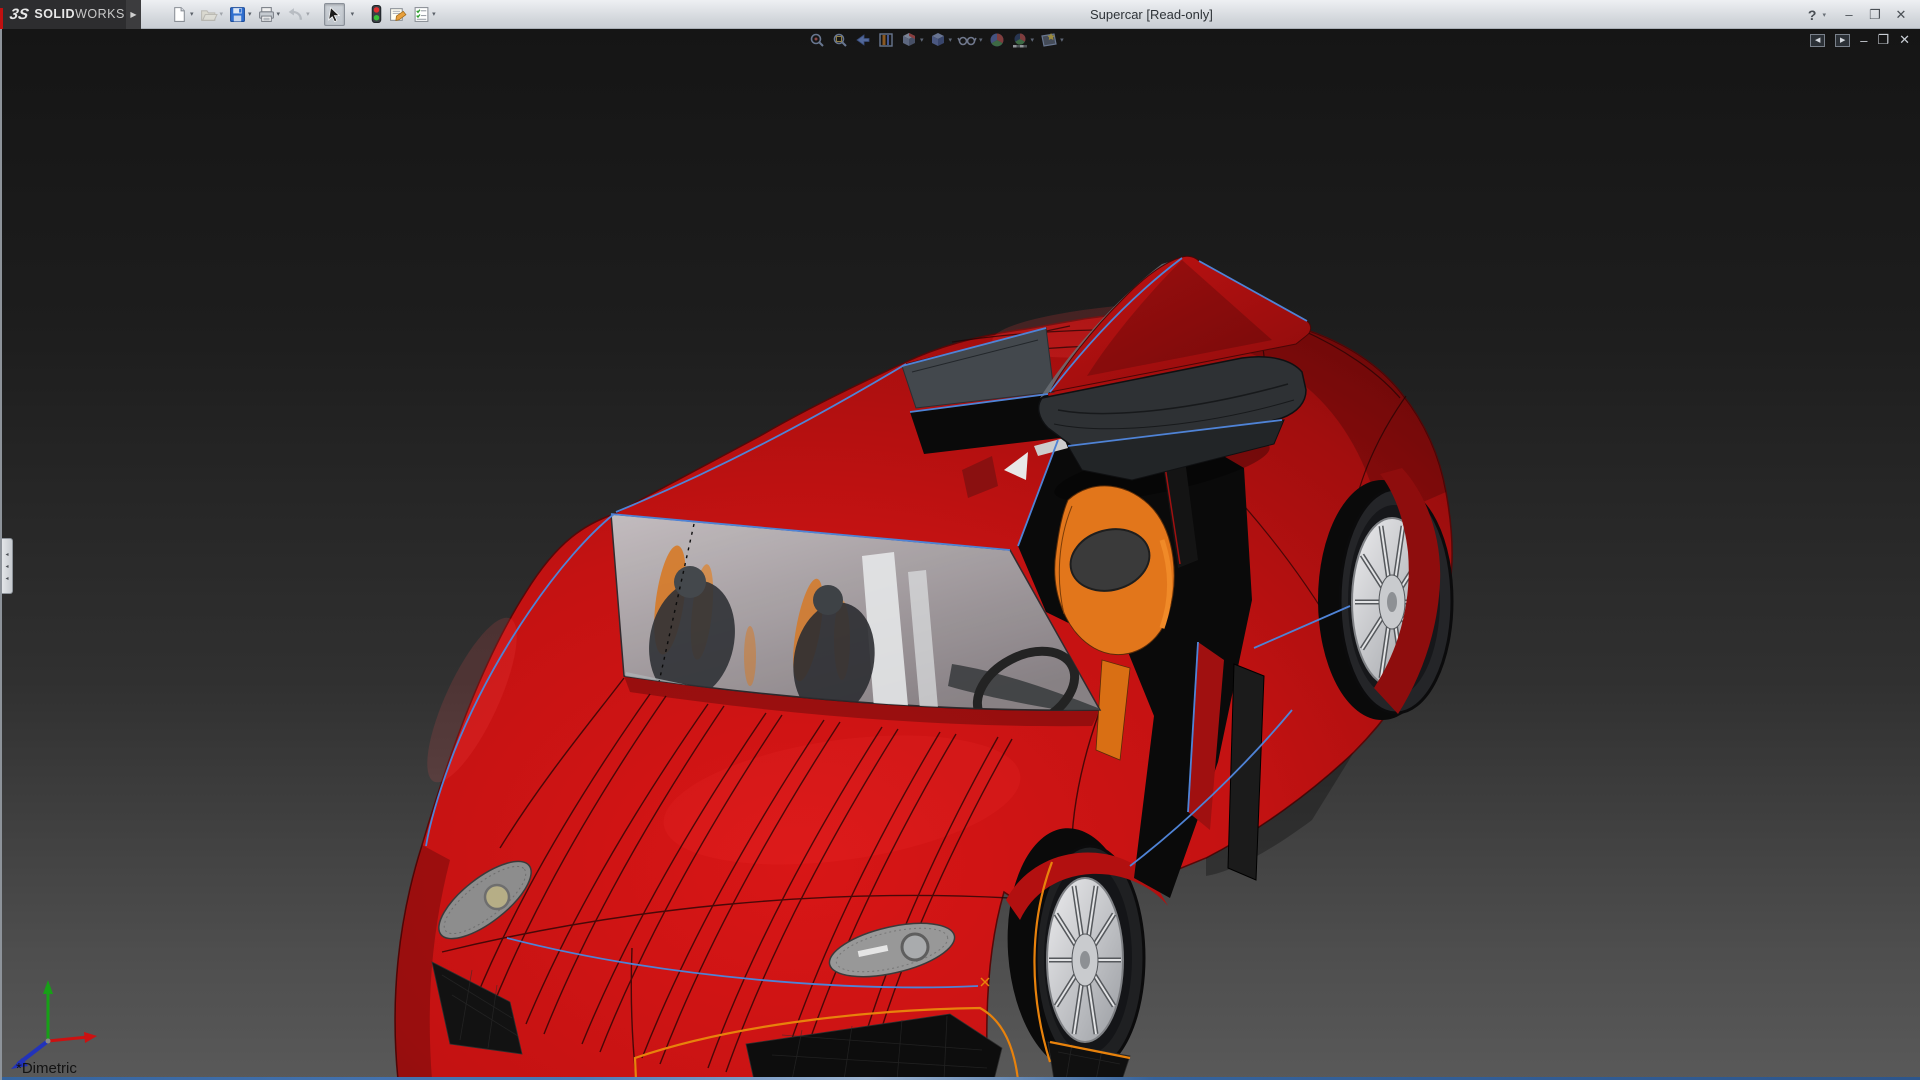 This screenshot has width=1920, height=1080. I want to click on apply-scene-icon, so click(1019, 40).